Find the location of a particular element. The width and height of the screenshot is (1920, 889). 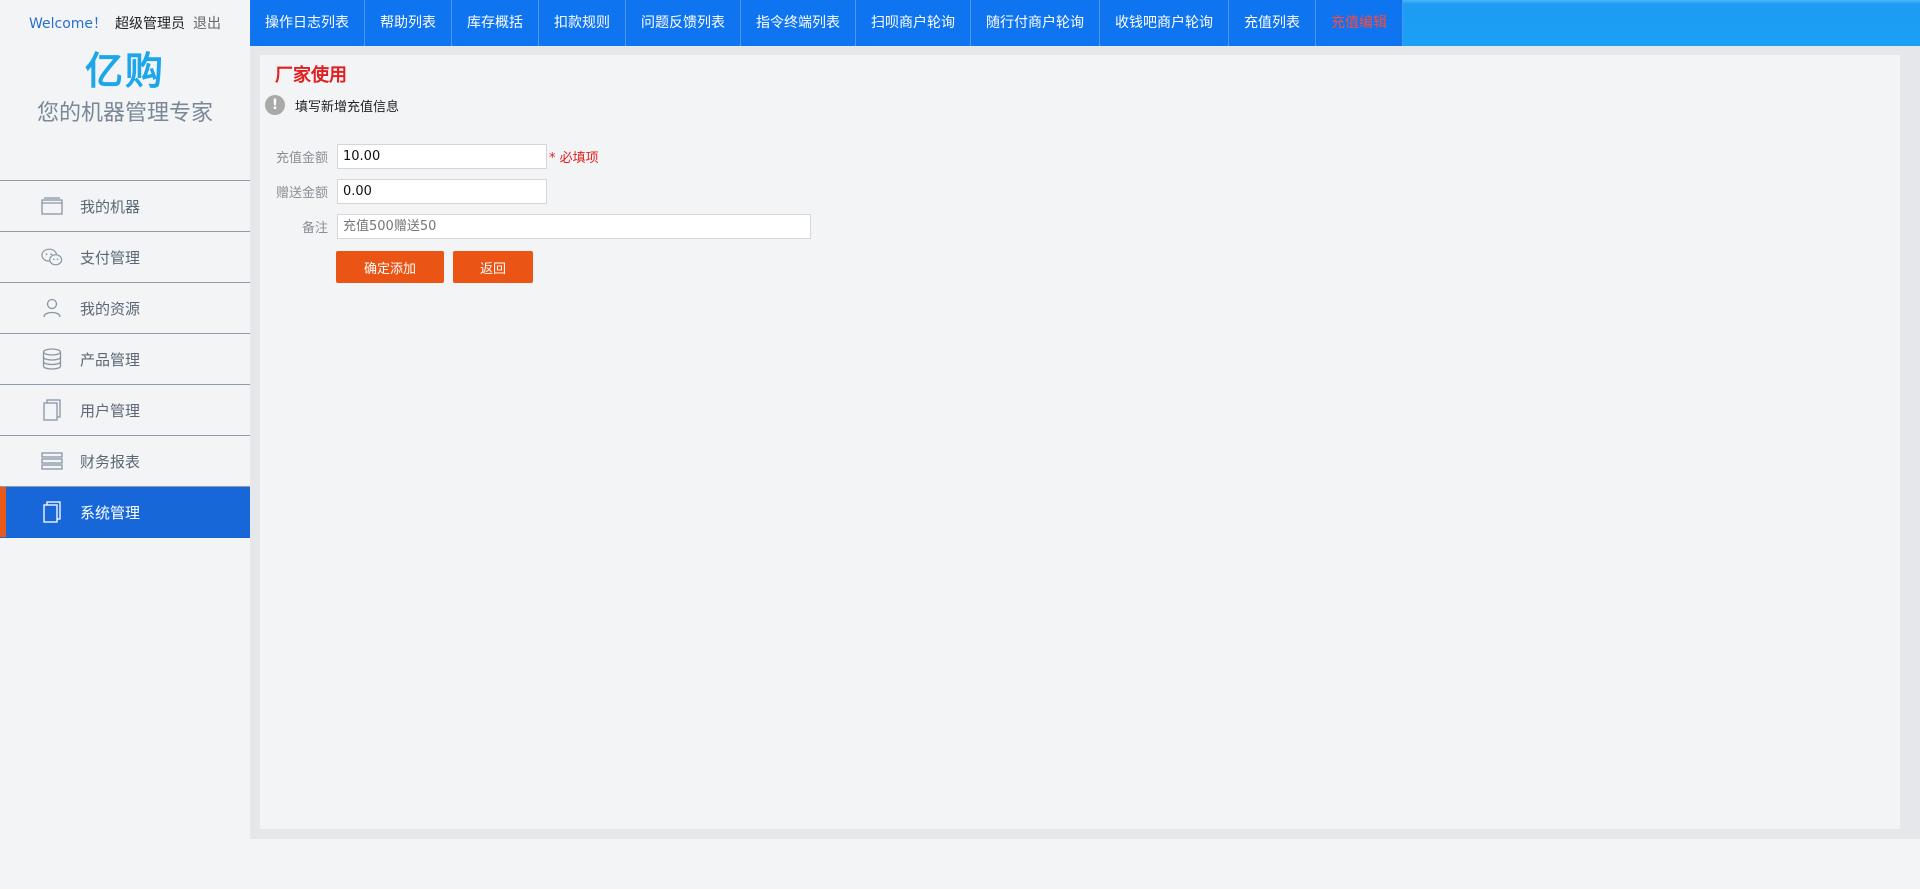

sidebar-item-finance: 财务报表 is located at coordinates (125, 461).